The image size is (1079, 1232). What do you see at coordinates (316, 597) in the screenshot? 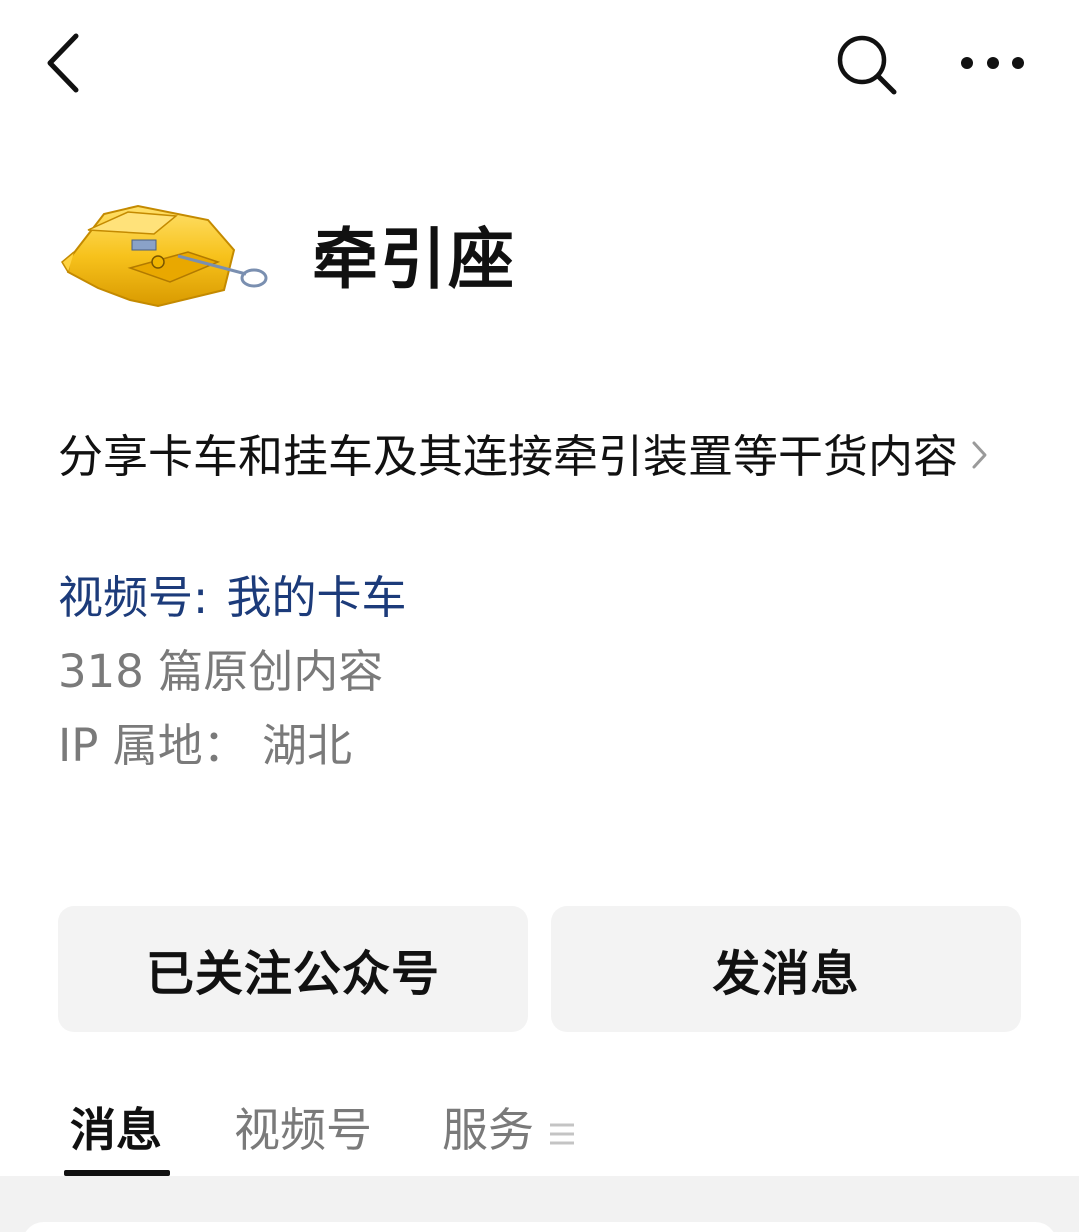
I see `channel-name: 我的卡车` at bounding box center [316, 597].